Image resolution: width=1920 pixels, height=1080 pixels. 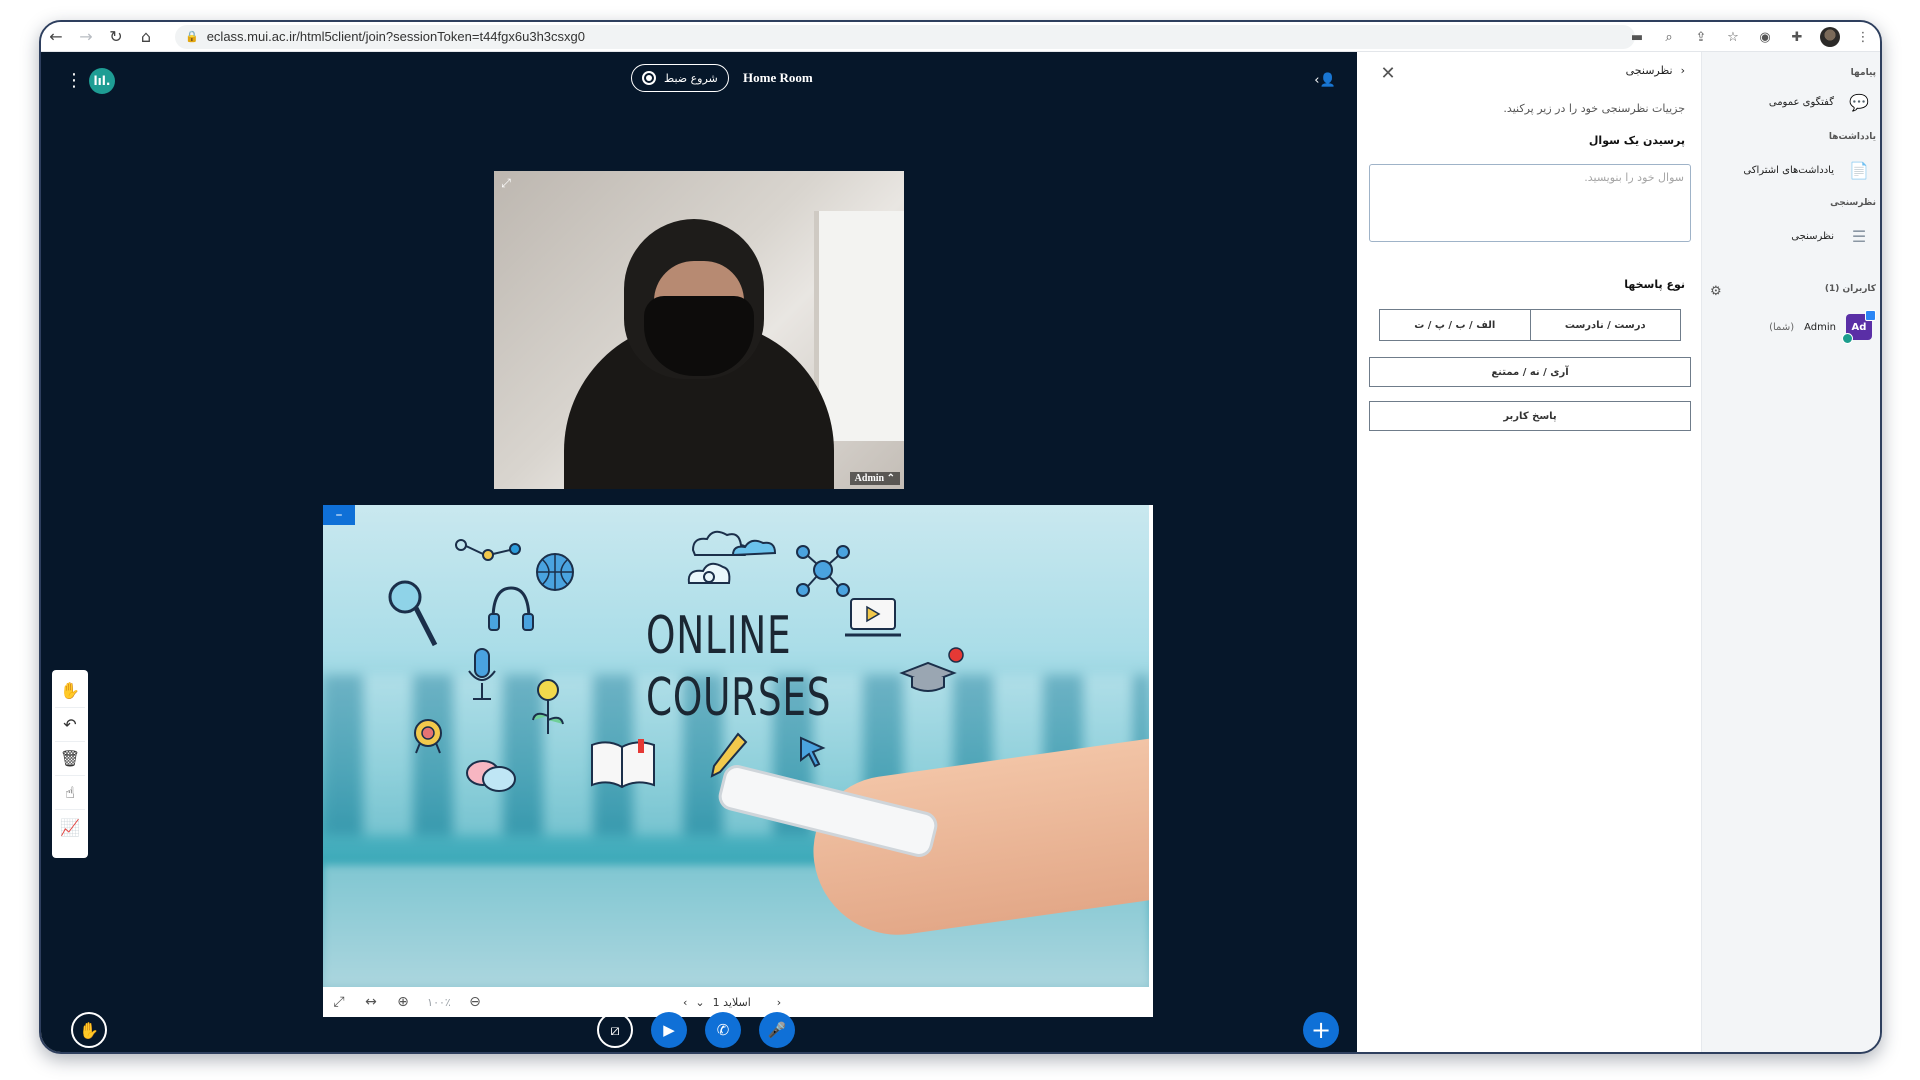 I want to click on app-logo: lıl., so click(x=102, y=81).